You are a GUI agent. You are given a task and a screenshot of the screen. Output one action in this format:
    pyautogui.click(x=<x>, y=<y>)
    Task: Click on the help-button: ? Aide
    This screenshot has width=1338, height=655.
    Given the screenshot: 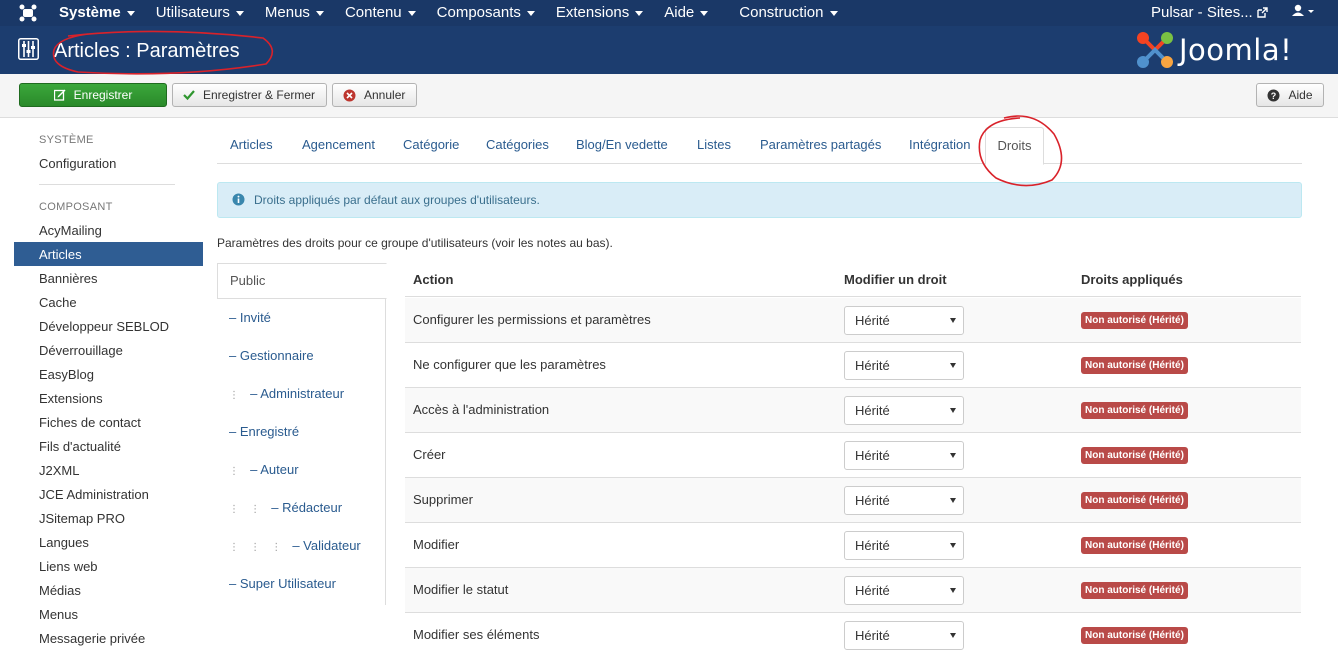 What is the action you would take?
    pyautogui.click(x=1290, y=95)
    